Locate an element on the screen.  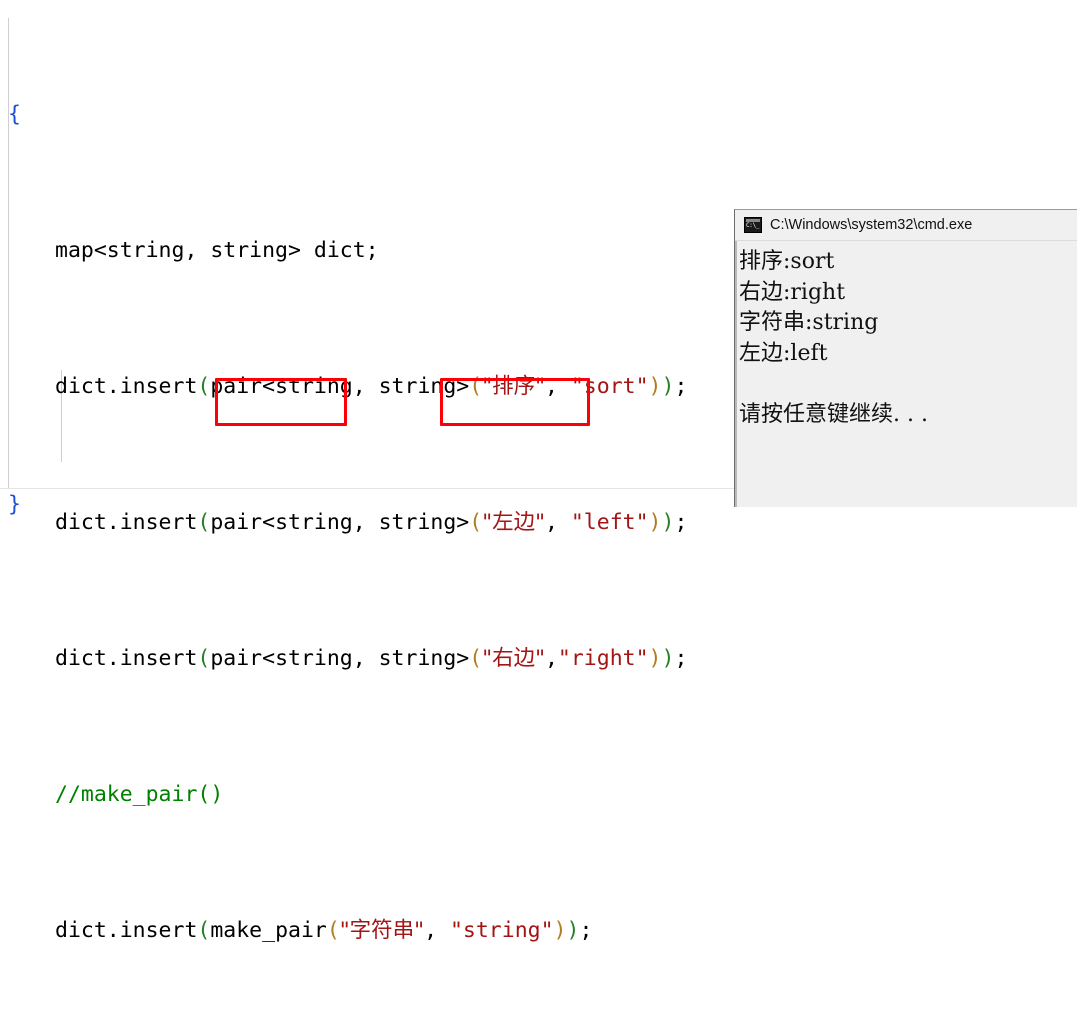
console-output-line: 排序:sort is located at coordinates (787, 261).